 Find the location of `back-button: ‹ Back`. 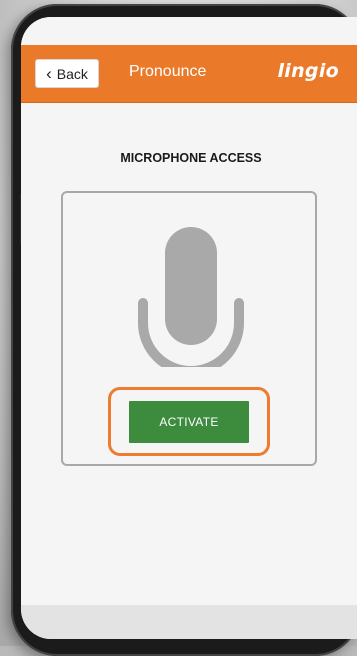

back-button: ‹ Back is located at coordinates (67, 73).